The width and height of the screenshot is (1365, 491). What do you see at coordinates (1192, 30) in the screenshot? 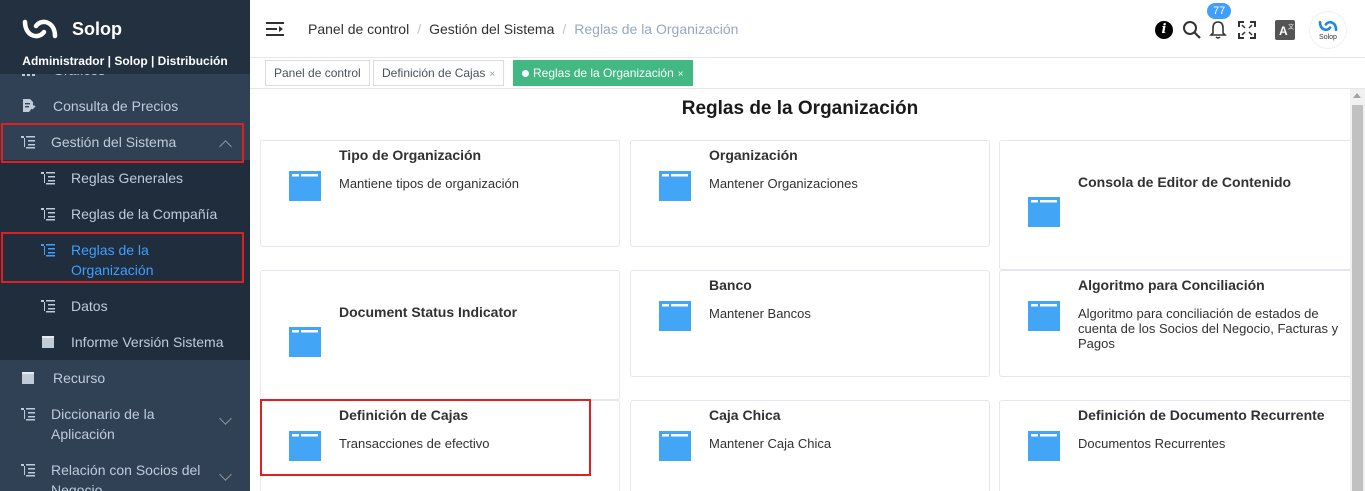
I see `search-icon` at bounding box center [1192, 30].